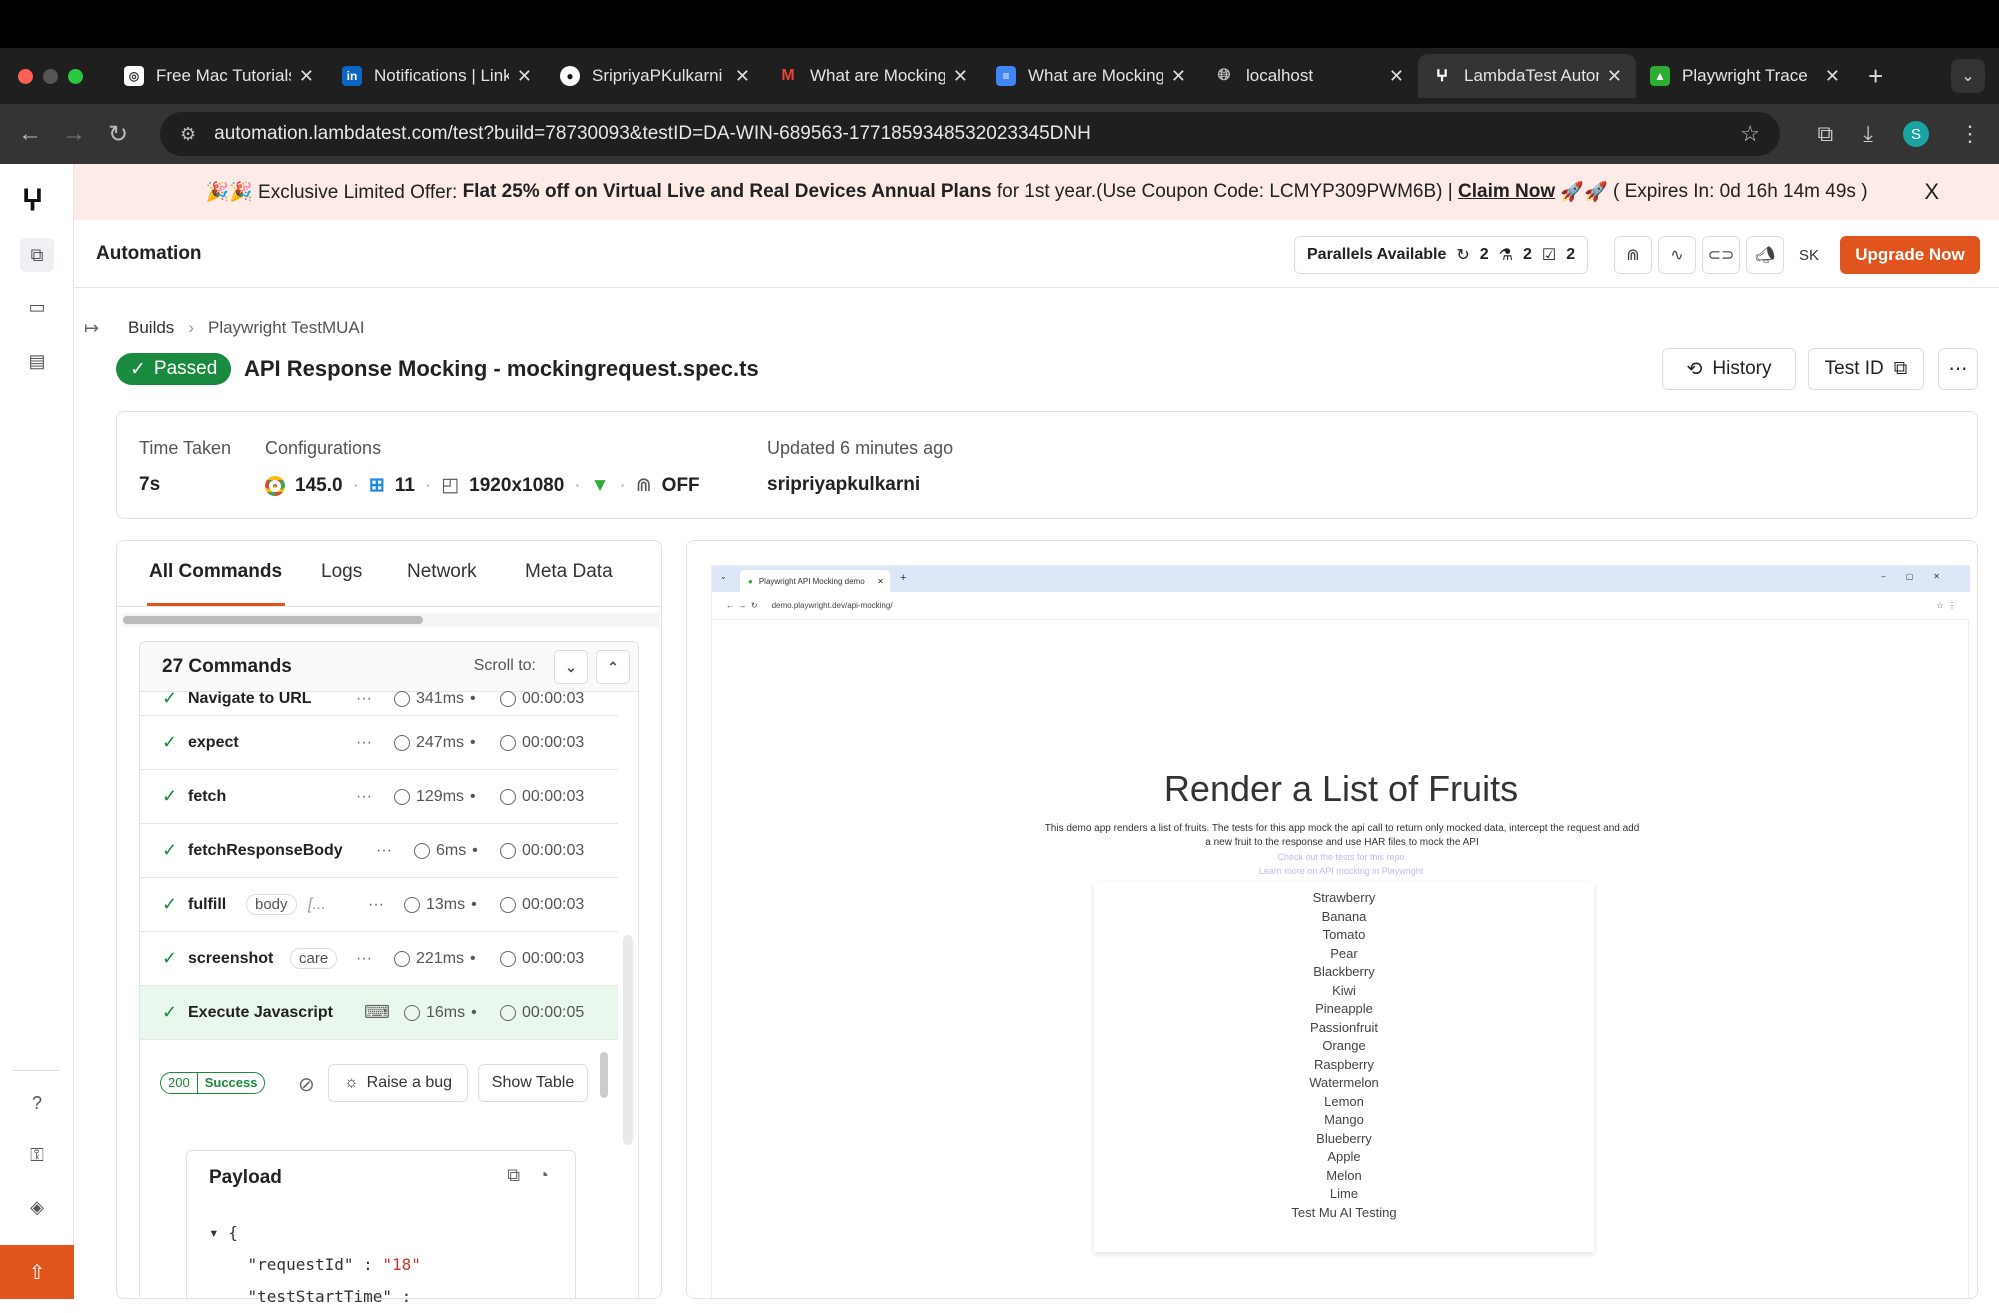 Image resolution: width=1999 pixels, height=1313 pixels. I want to click on browser-tab: ≡ What are Mocking ✕, so click(1091, 76).